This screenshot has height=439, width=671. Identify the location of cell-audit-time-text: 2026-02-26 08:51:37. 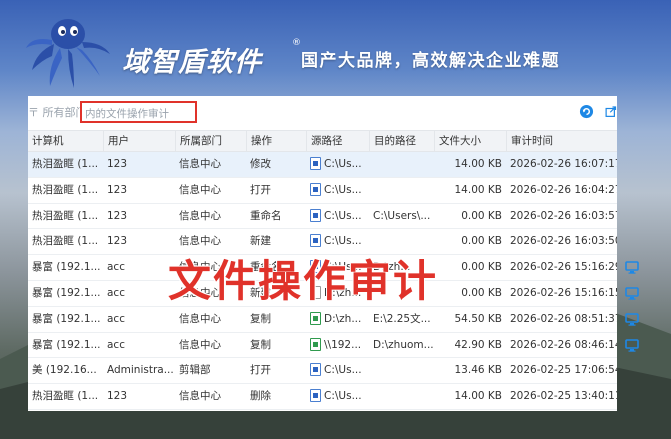
(563, 318).